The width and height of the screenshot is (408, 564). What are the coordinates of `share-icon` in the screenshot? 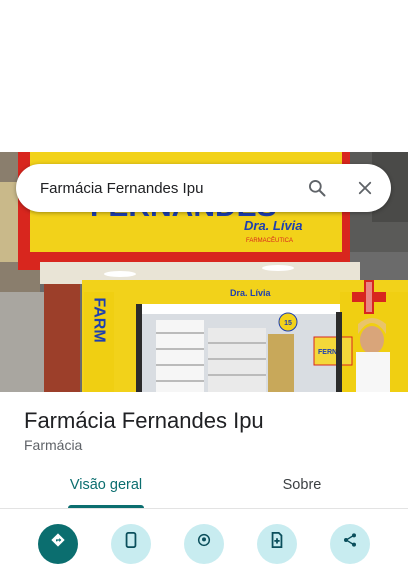 It's located at (350, 548).